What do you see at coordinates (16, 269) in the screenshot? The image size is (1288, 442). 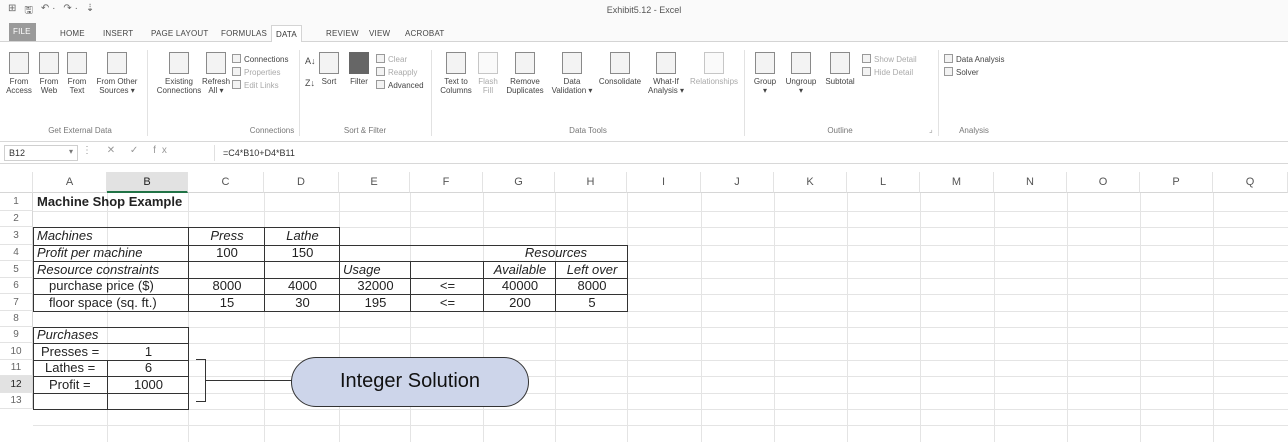 I see `row-header-5: 5` at bounding box center [16, 269].